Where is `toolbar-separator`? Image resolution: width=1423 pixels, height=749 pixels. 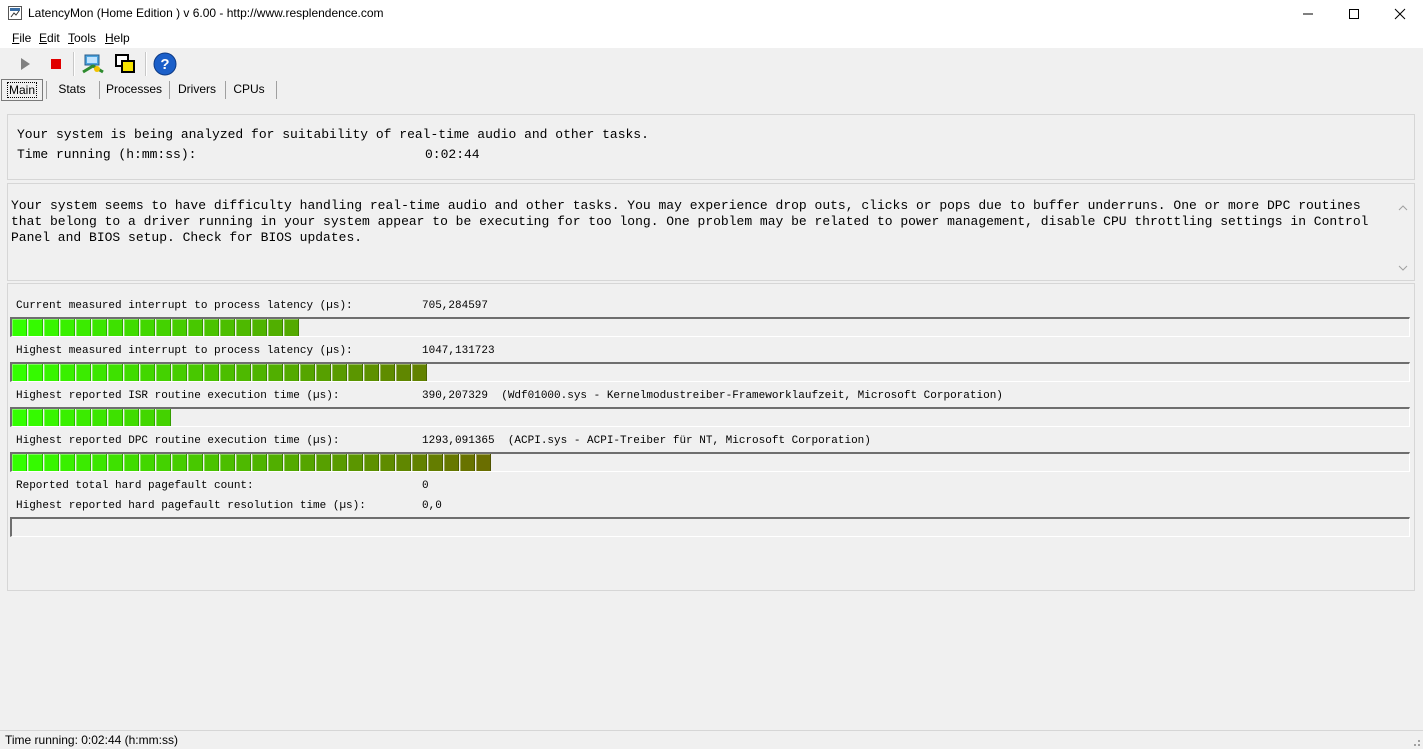
toolbar-separator is located at coordinates (146, 64).